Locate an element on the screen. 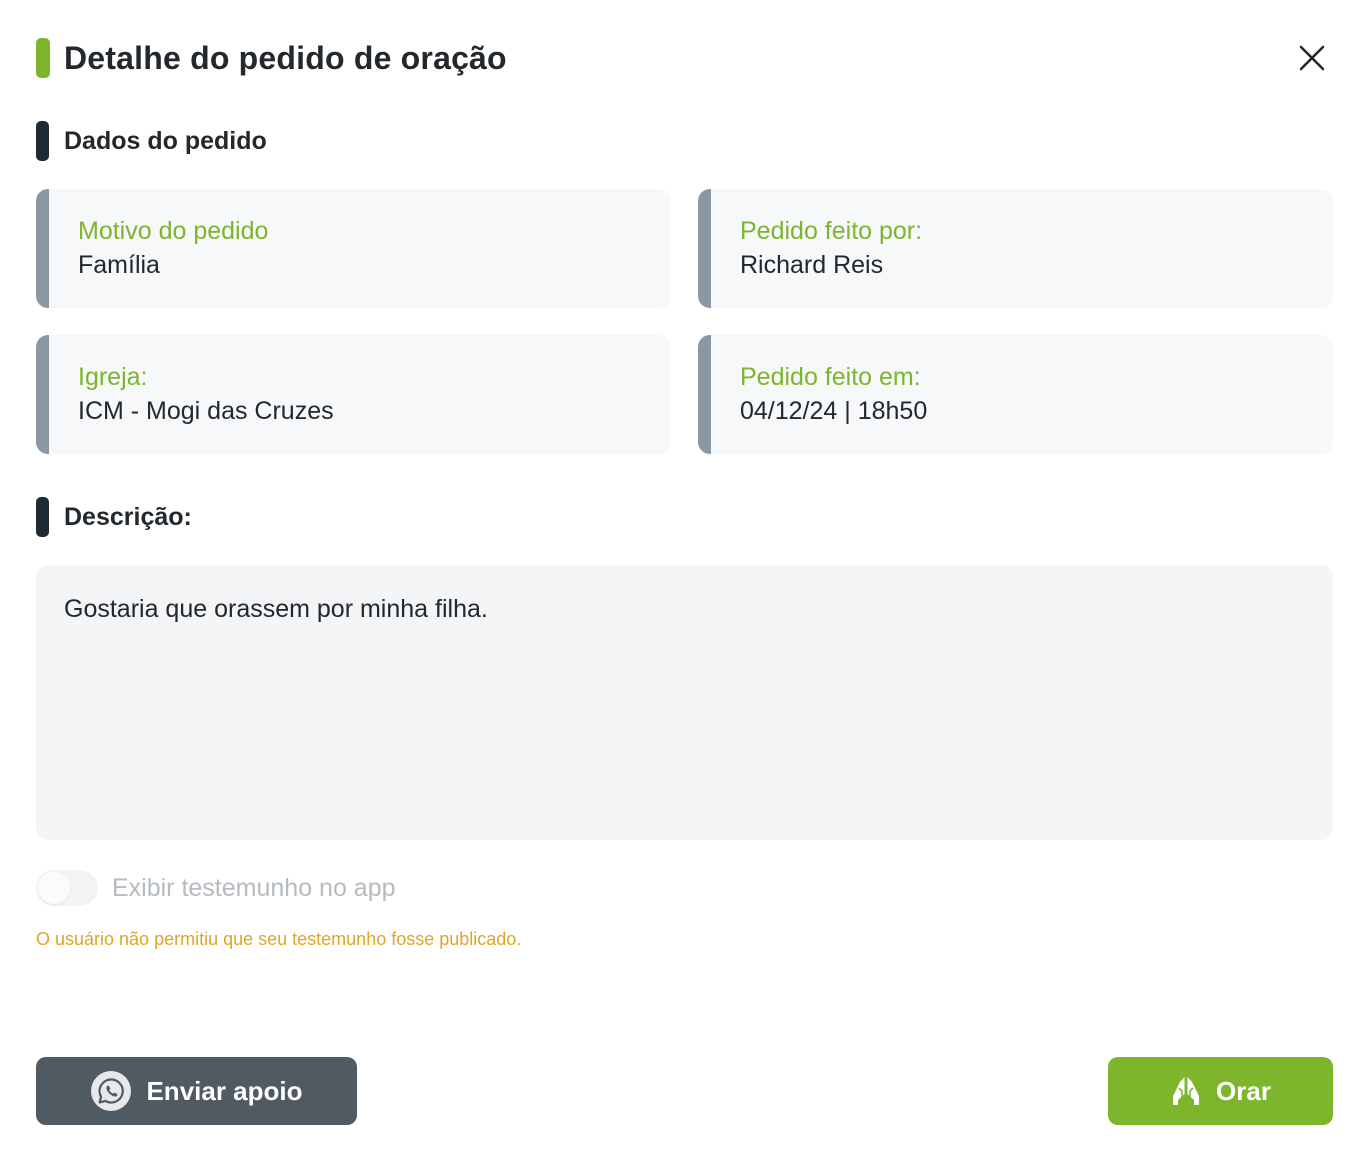 The image size is (1364, 1156). section-title-descricao: Descrição: is located at coordinates (128, 516).